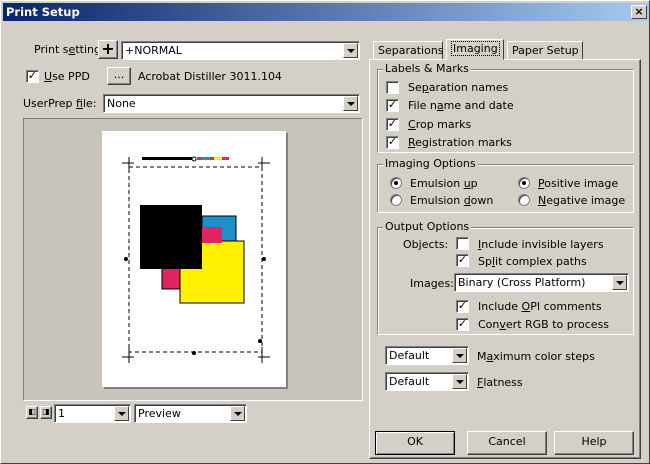 This screenshot has width=650, height=464. Describe the element at coordinates (458, 87) in the screenshot. I see `separation-names-label: Separation names` at that location.